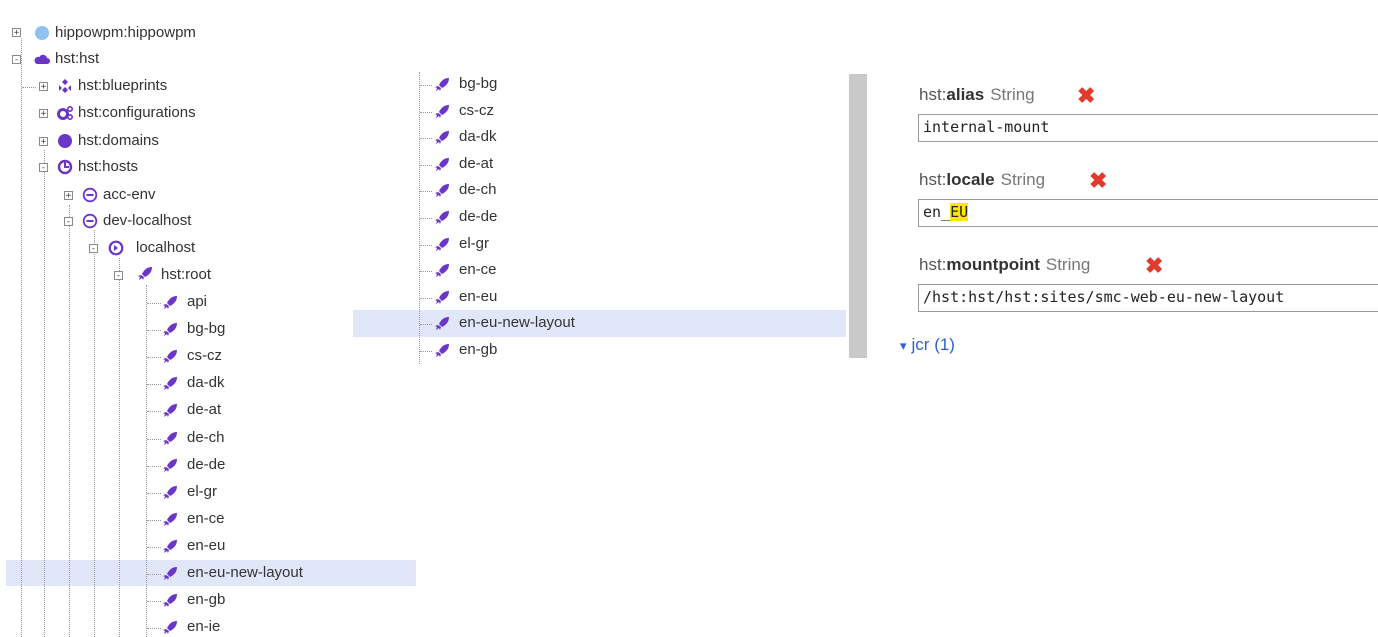 The width and height of the screenshot is (1378, 637). I want to click on cogs-icon, so click(65, 113).